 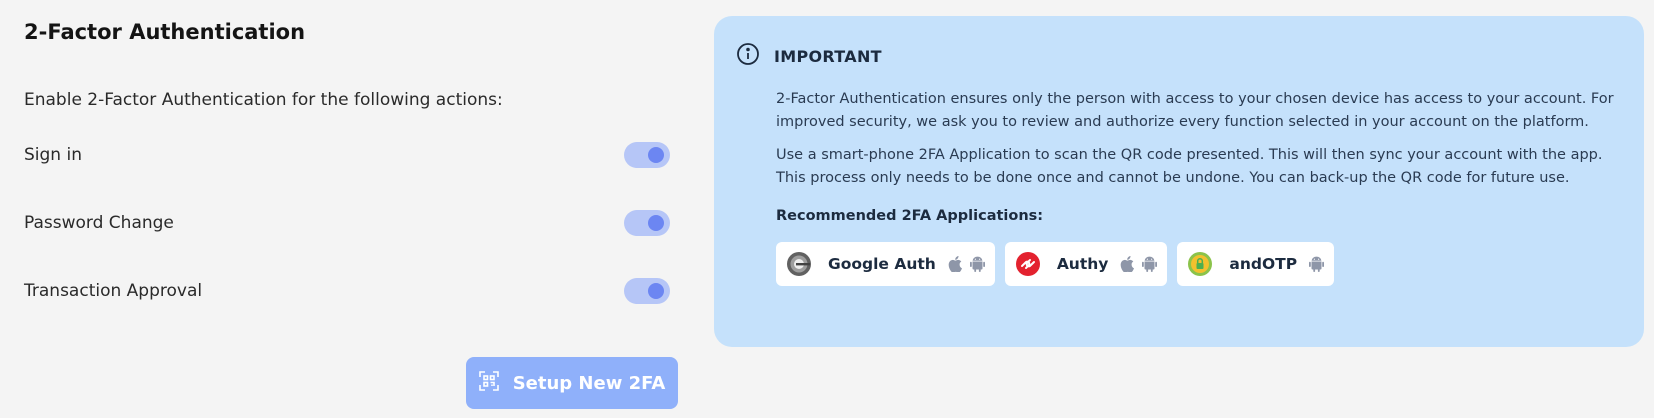 I want to click on option-row-transaction-approval: Transaction Approval, so click(x=347, y=291).